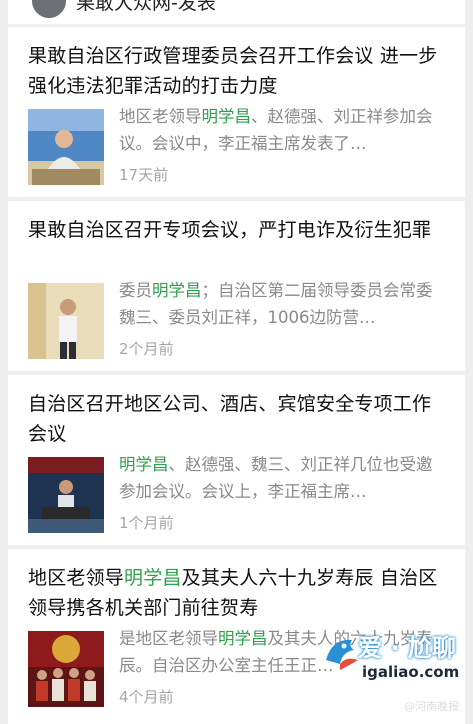 Image resolution: width=473 pixels, height=724 pixels. What do you see at coordinates (234, 419) in the screenshot?
I see `article-title: 自治区召开地区公司、酒店、宾馆安全专项工作会议` at bounding box center [234, 419].